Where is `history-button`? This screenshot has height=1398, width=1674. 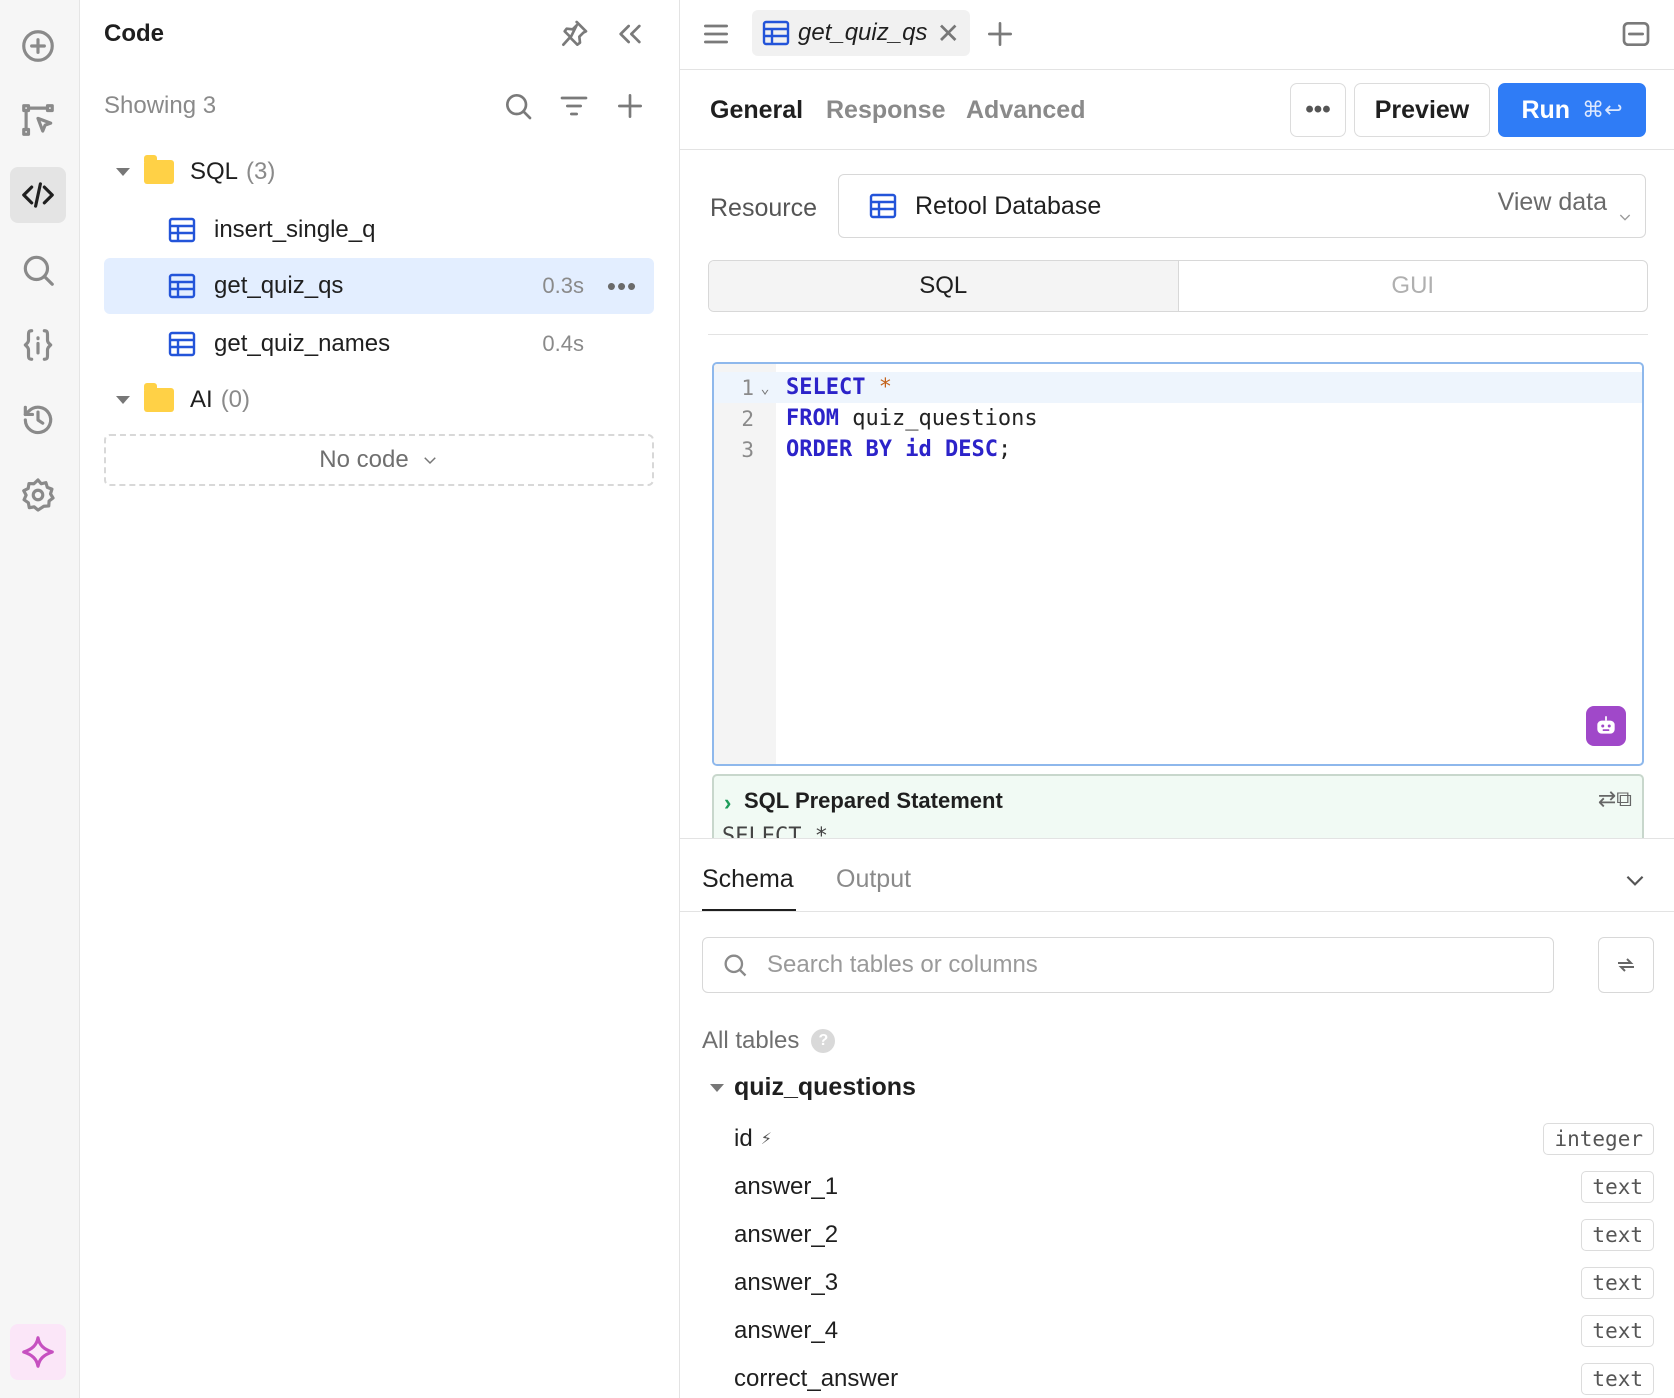
history-button is located at coordinates (38, 420).